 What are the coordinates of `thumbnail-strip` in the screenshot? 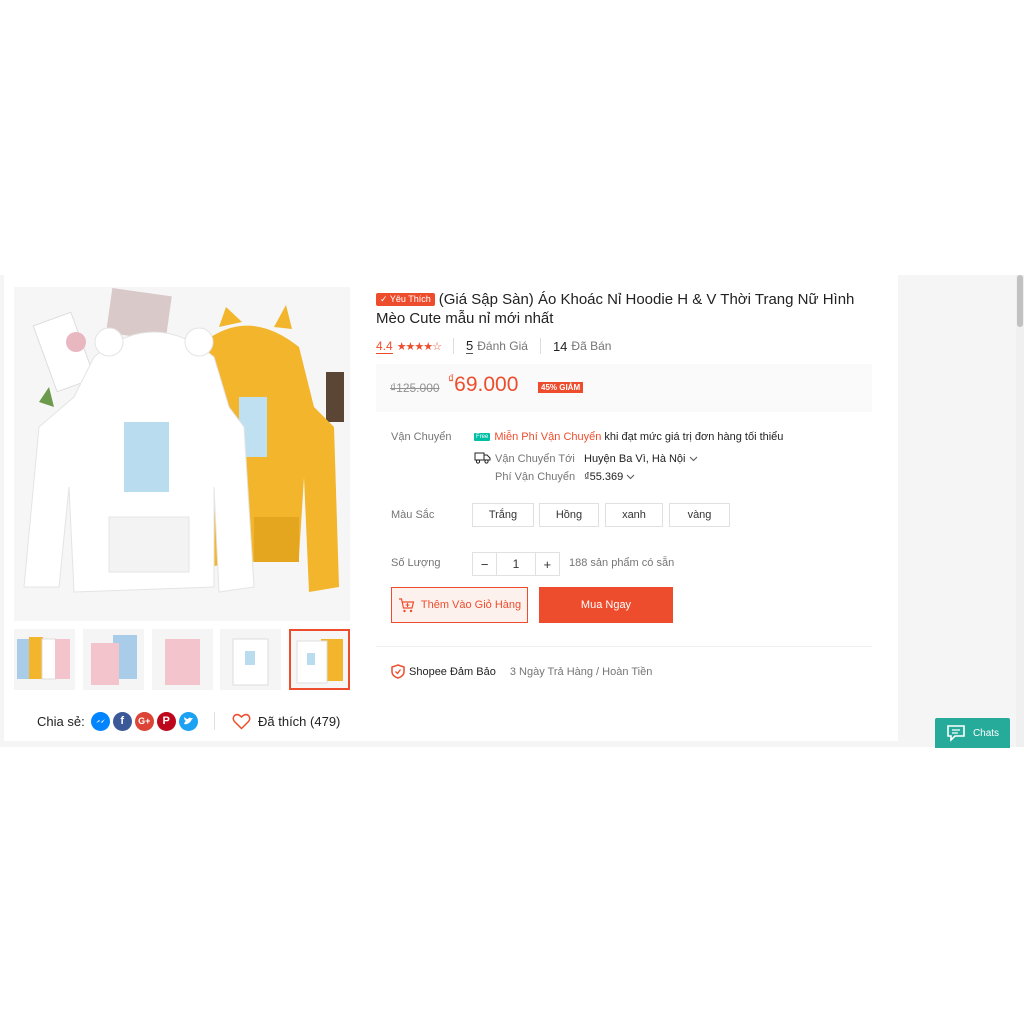 It's located at (182, 659).